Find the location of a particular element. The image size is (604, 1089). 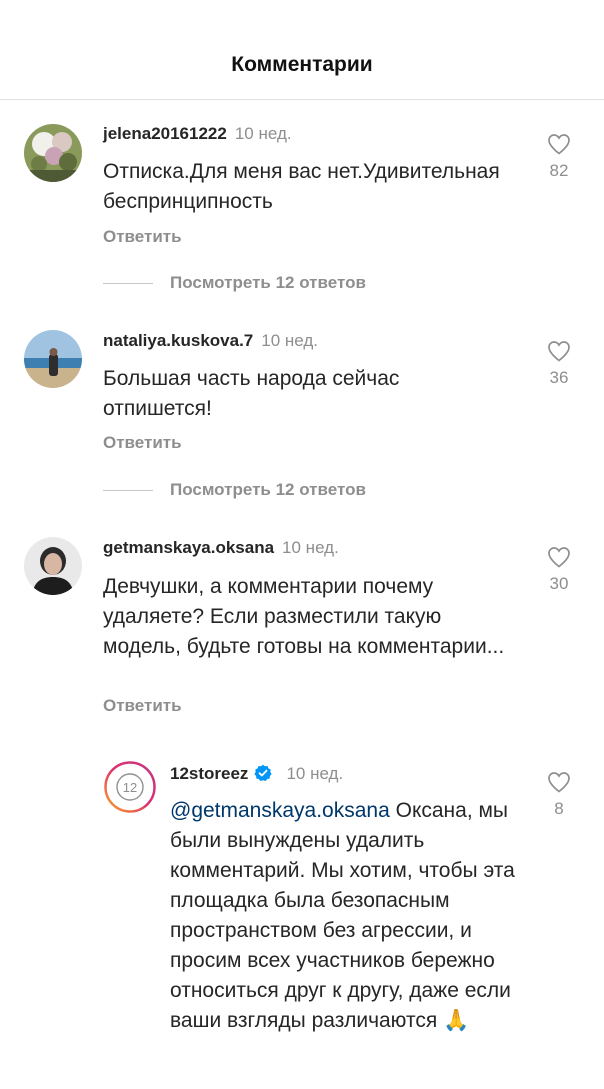

mention-link: @getmanskaya.oksana is located at coordinates (280, 810).